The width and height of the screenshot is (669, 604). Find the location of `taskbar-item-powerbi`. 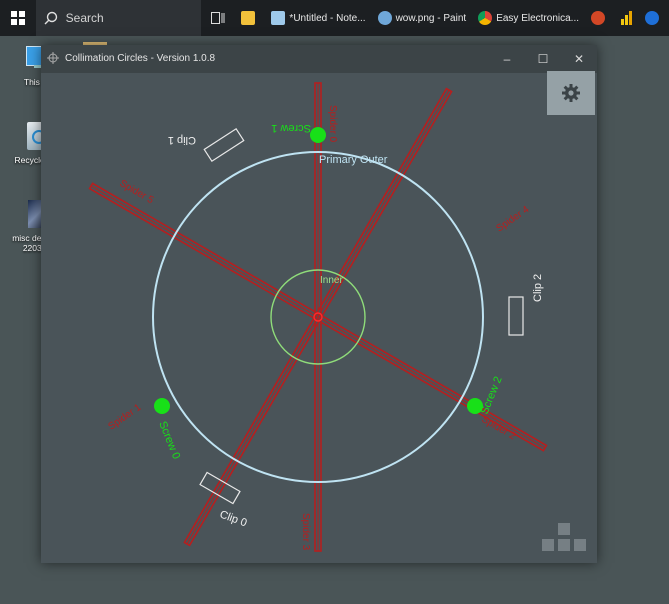

taskbar-item-powerbi is located at coordinates (627, 18).